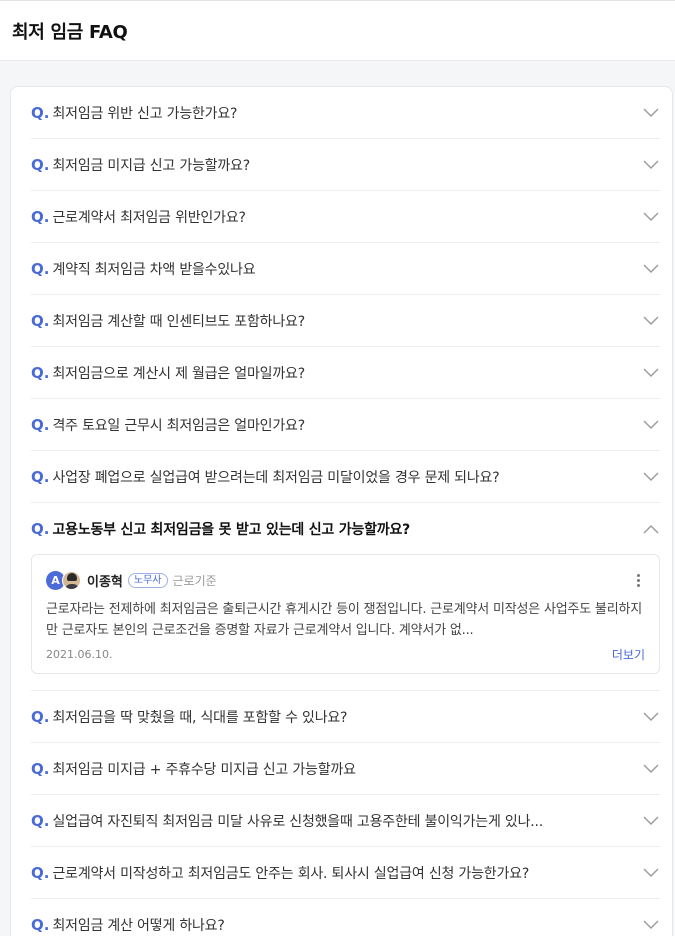  Describe the element at coordinates (154, 269) in the screenshot. I see `faq-question-text: 계약직 최저임금 차액 받을수있나요` at that location.